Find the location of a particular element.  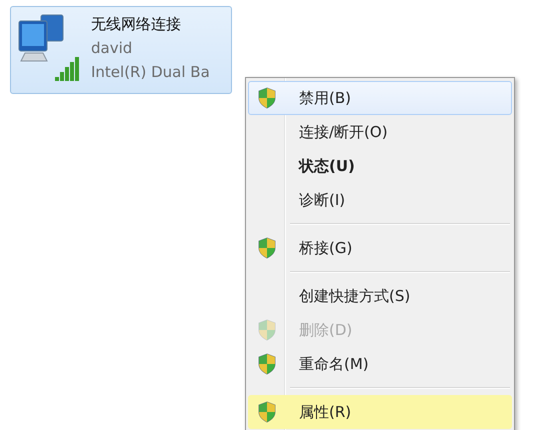

menu-item: 禁用(B) is located at coordinates (380, 98).